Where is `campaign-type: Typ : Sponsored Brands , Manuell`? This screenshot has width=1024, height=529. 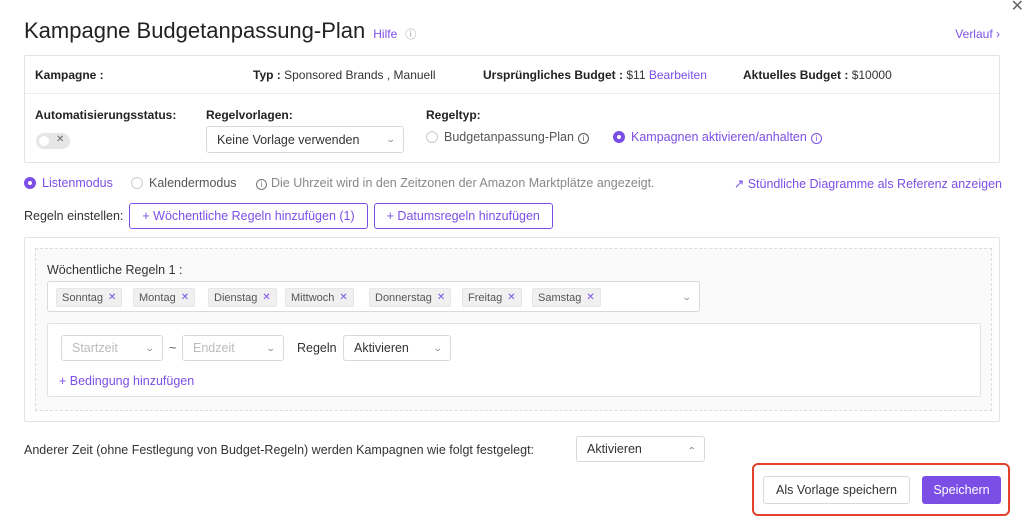
campaign-type: Typ : Sponsored Brands , Manuell is located at coordinates (344, 75).